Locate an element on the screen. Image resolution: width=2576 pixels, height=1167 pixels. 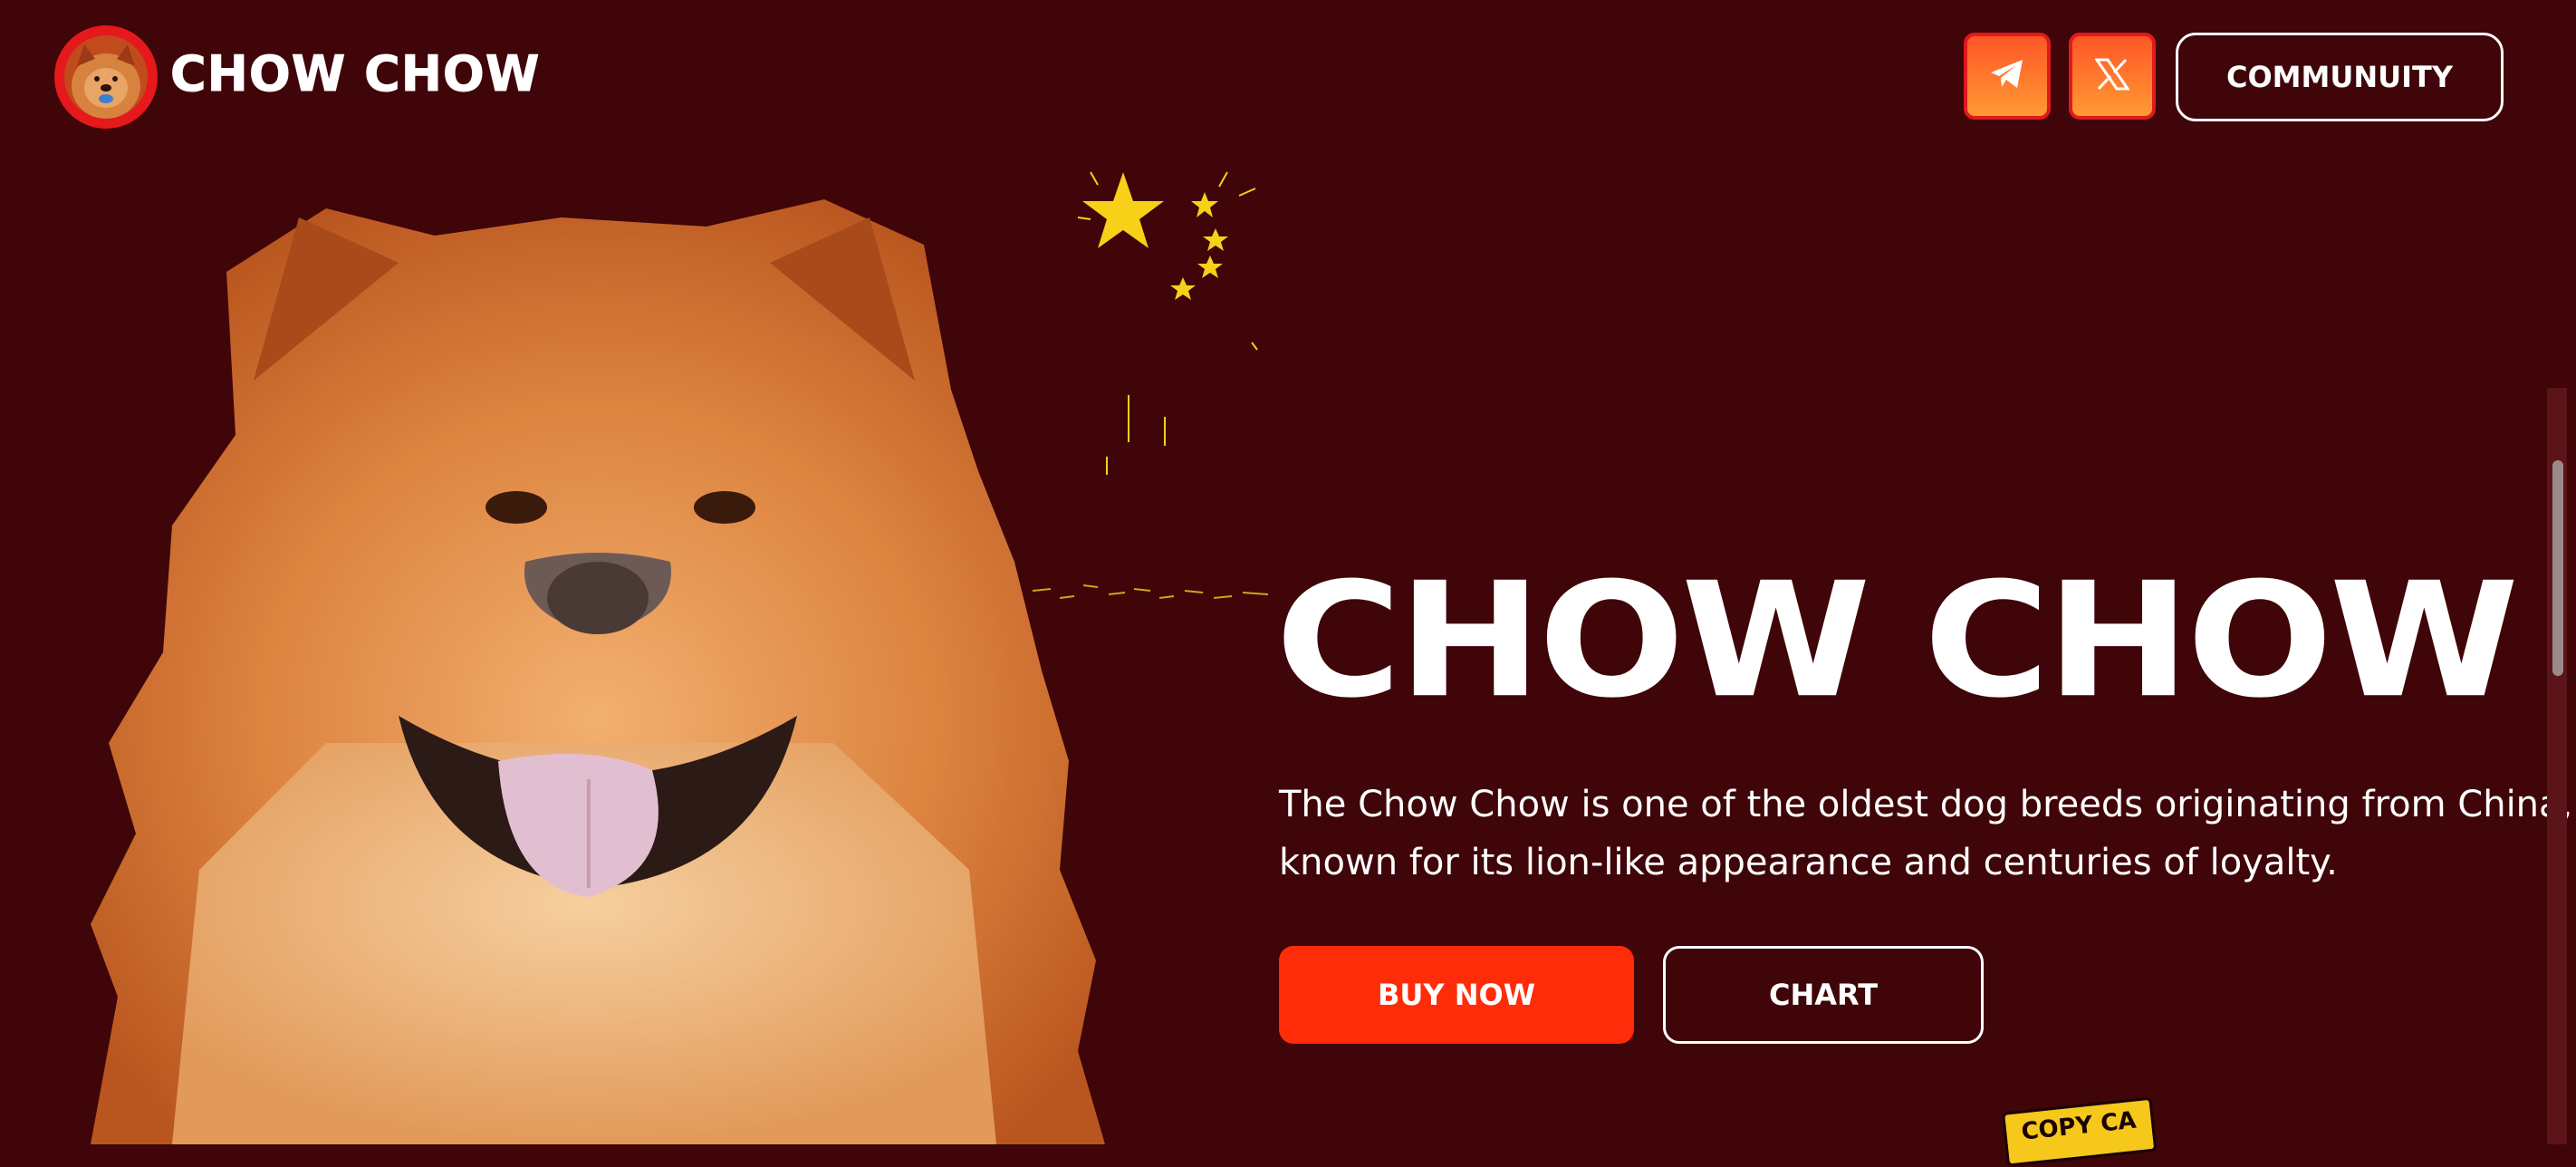
x-icon is located at coordinates (2112, 76).